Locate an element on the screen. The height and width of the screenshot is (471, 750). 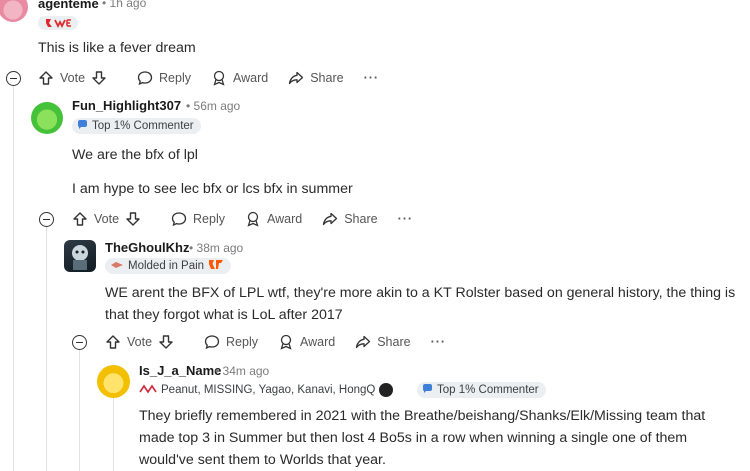
timestamp: • 56m ago is located at coordinates (213, 106).